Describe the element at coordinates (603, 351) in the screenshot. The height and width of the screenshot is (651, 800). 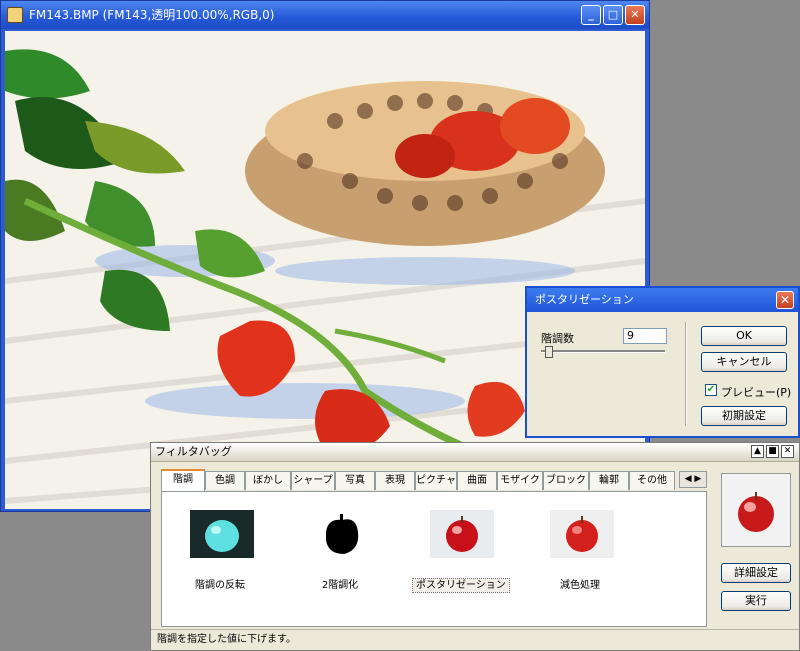
I see `levels-slider-track` at that location.